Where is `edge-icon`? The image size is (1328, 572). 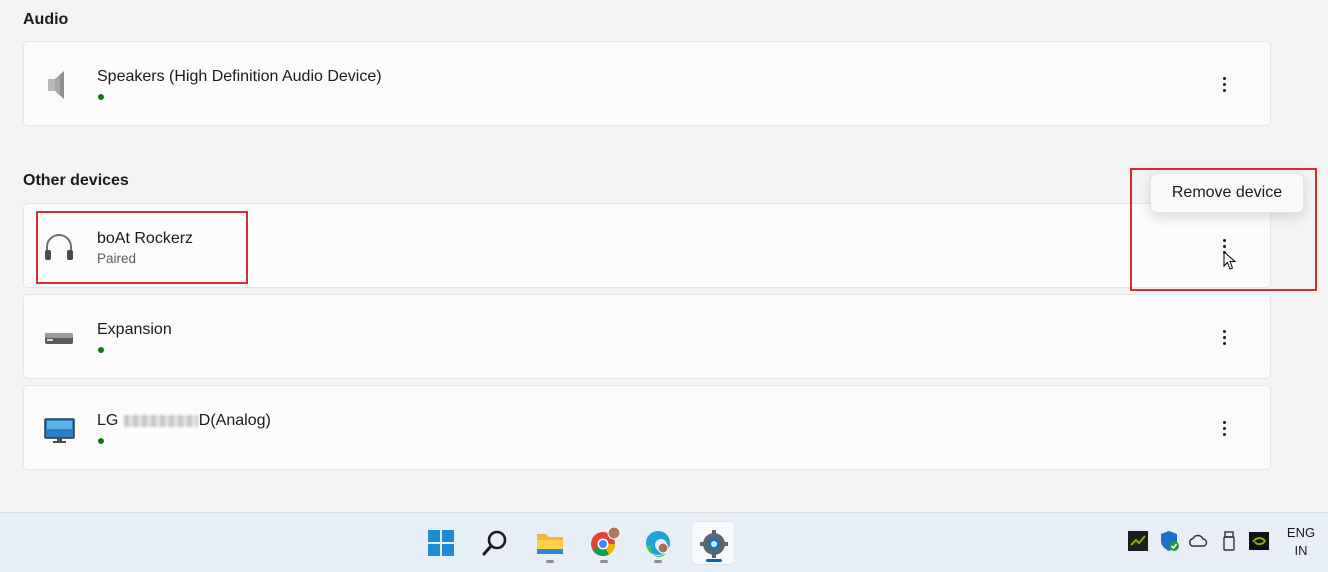 edge-icon is located at coordinates (658, 544).